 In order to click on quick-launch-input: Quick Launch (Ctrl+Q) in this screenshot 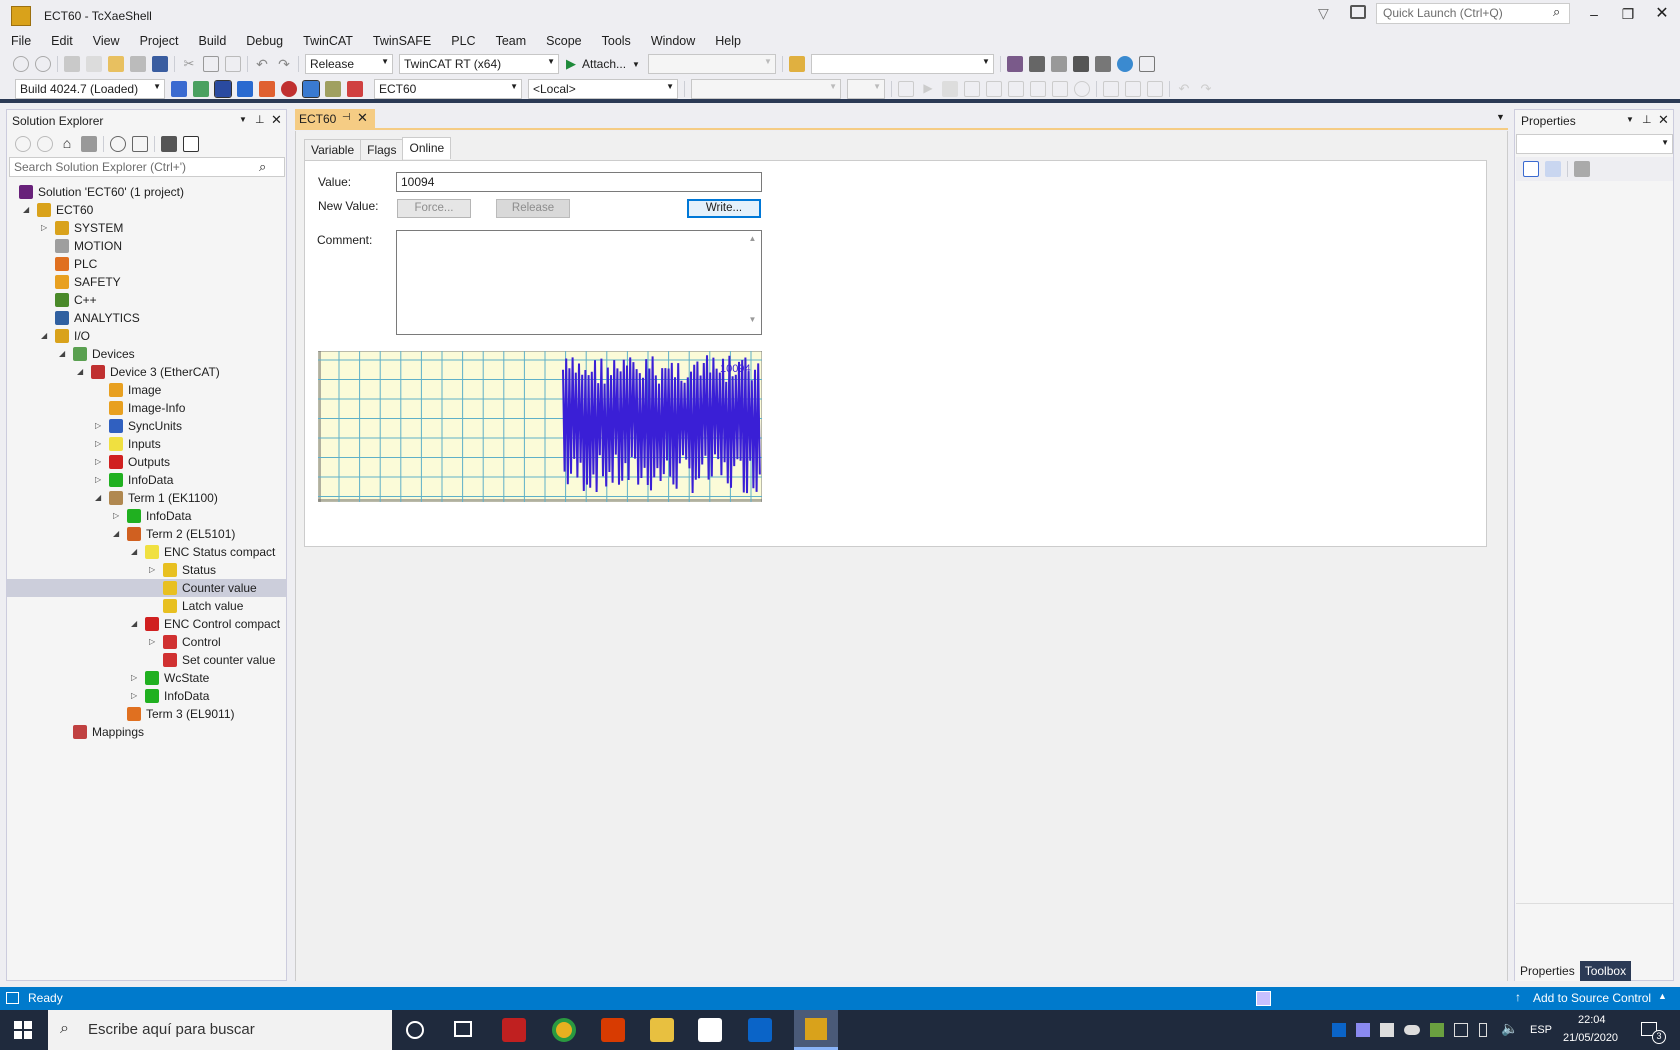, I will do `click(1473, 13)`.